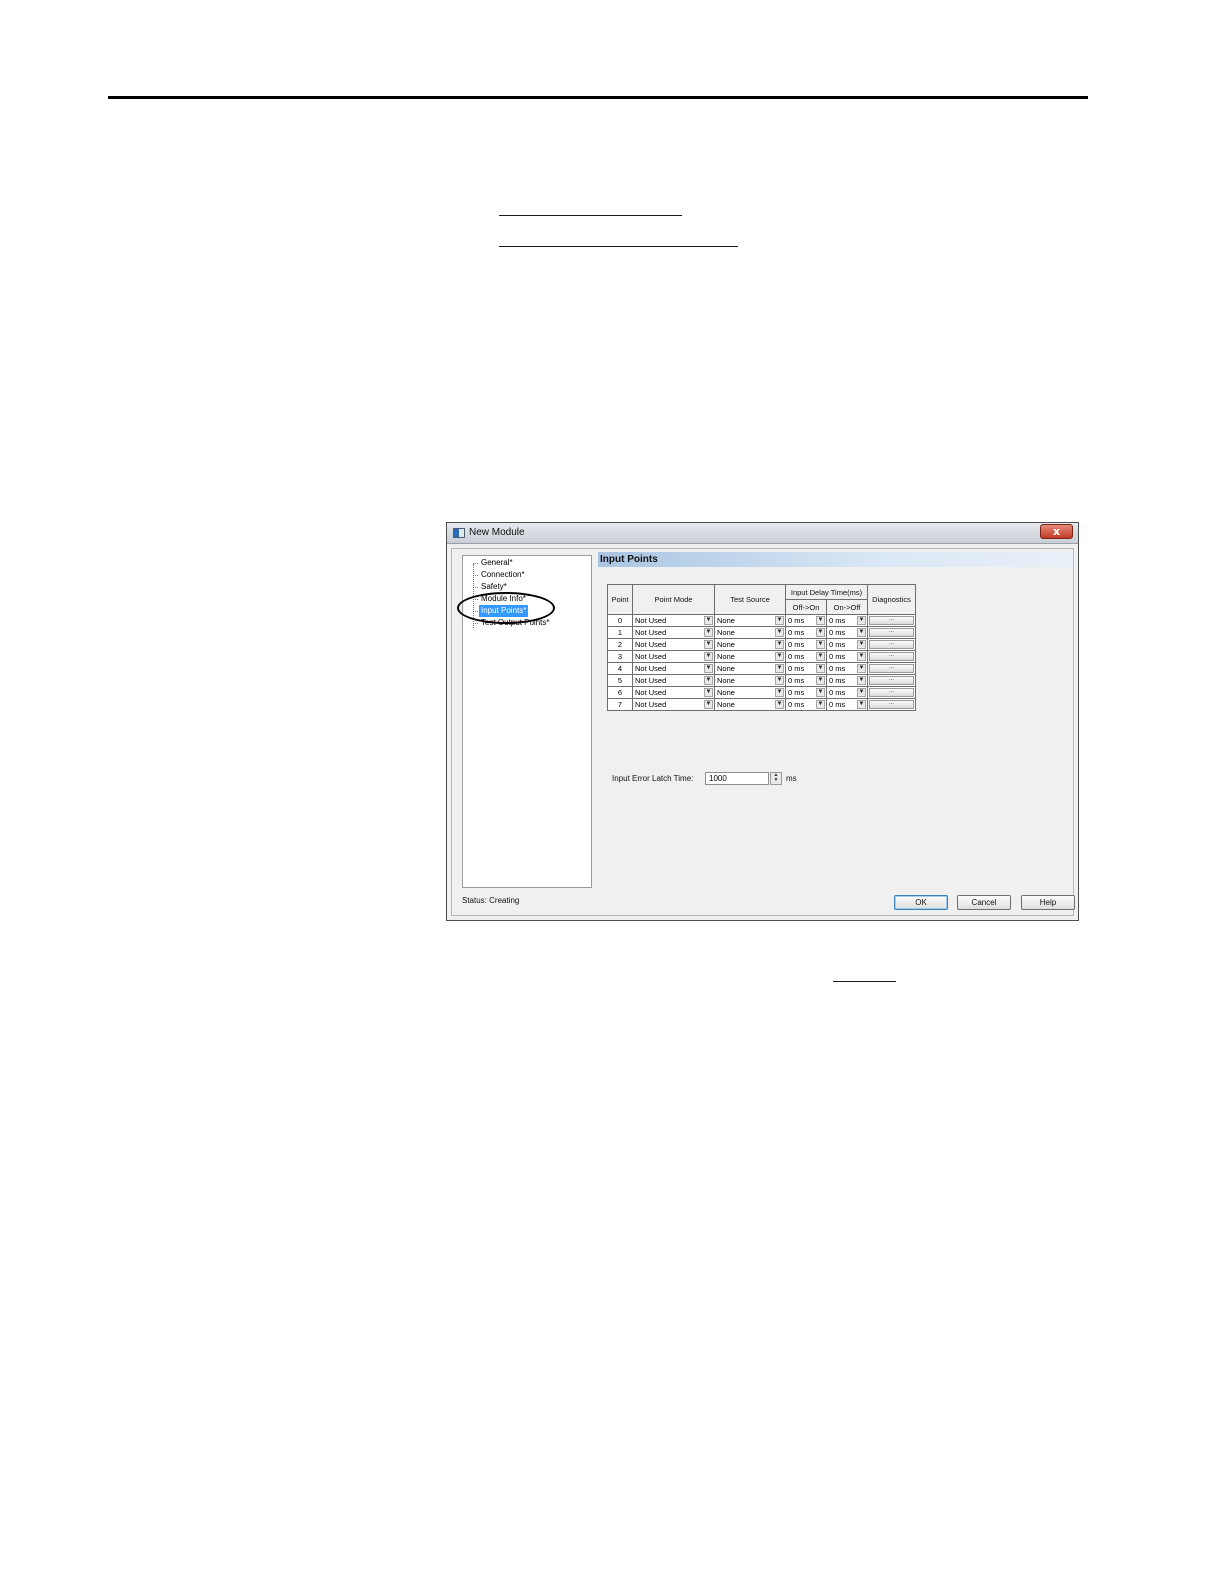  I want to click on help-button: Help, so click(1048, 902).